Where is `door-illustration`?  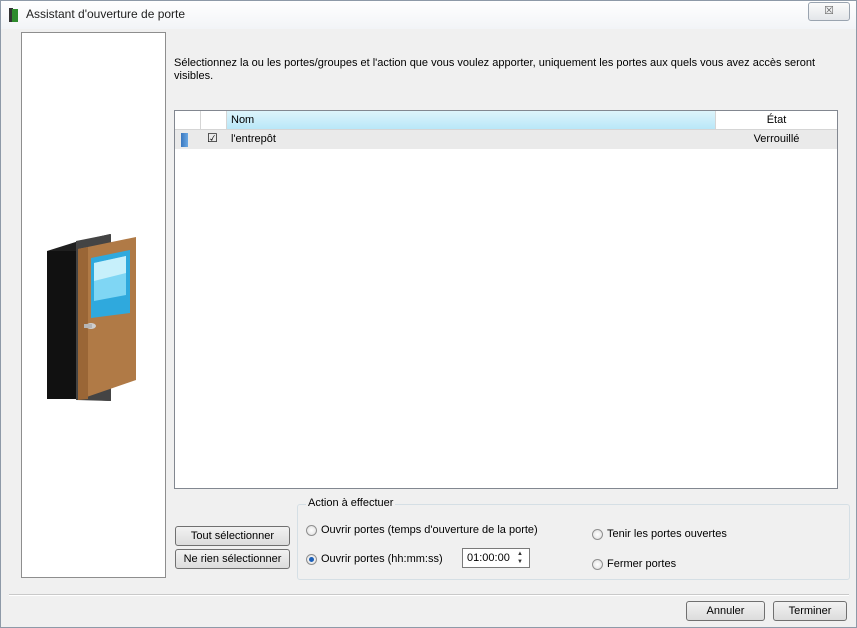
door-illustration is located at coordinates (91, 317).